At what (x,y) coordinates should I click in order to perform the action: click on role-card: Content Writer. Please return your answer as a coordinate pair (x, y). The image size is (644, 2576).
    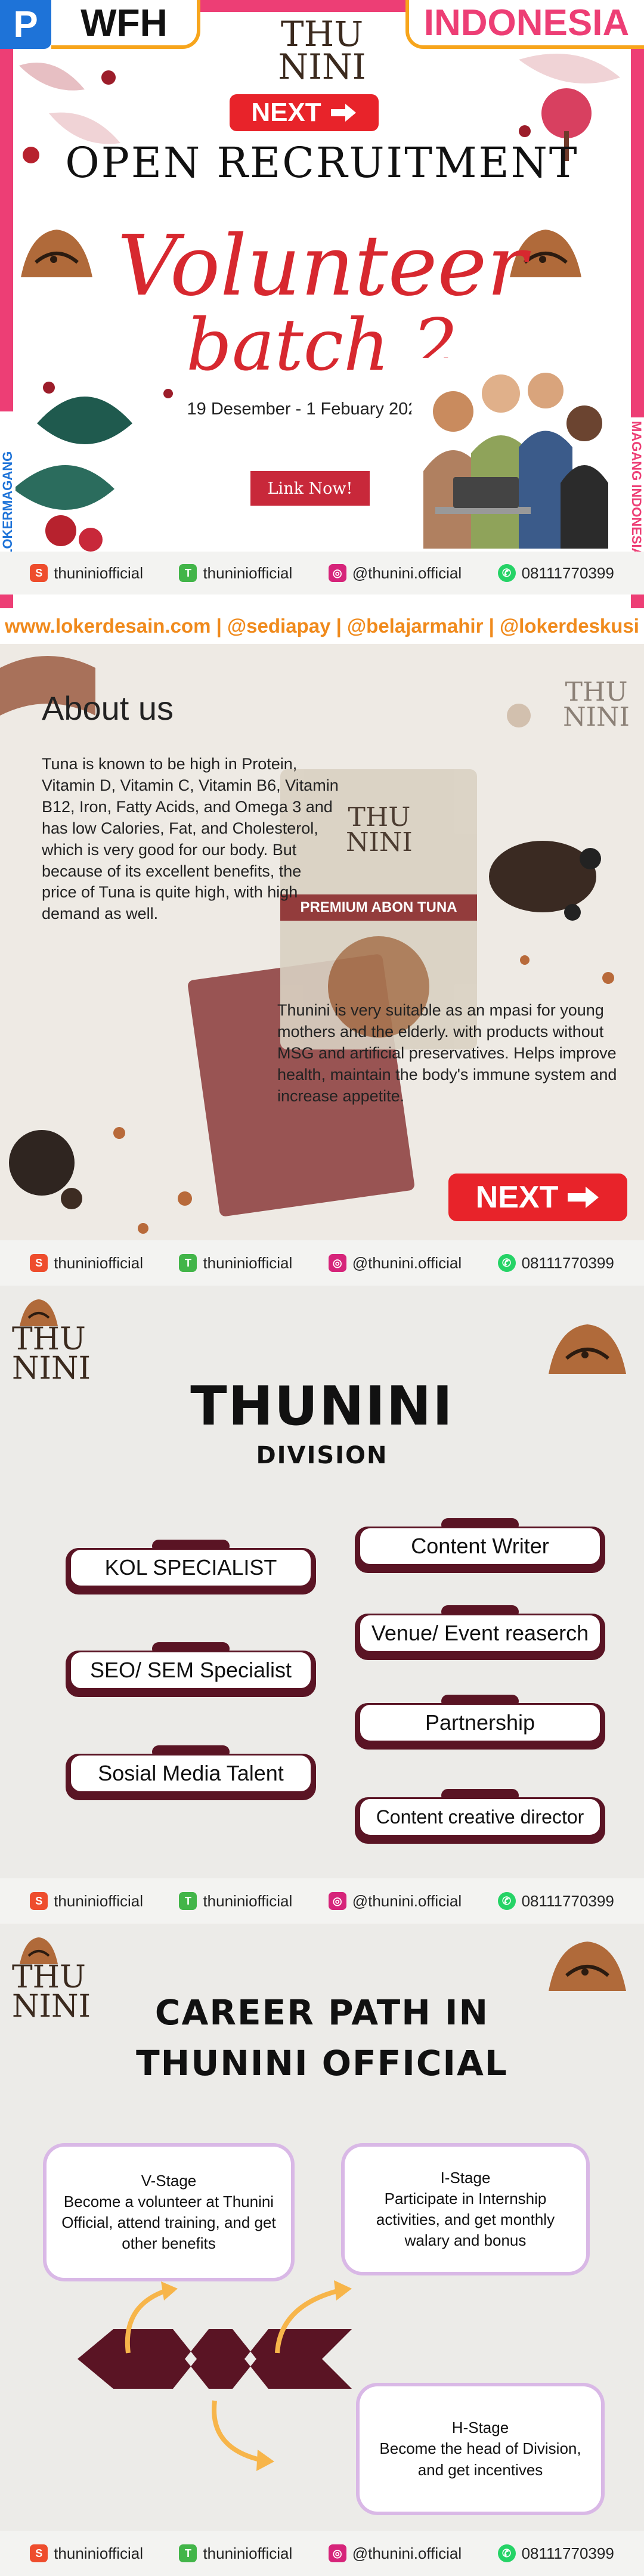
    Looking at the image, I should click on (480, 1545).